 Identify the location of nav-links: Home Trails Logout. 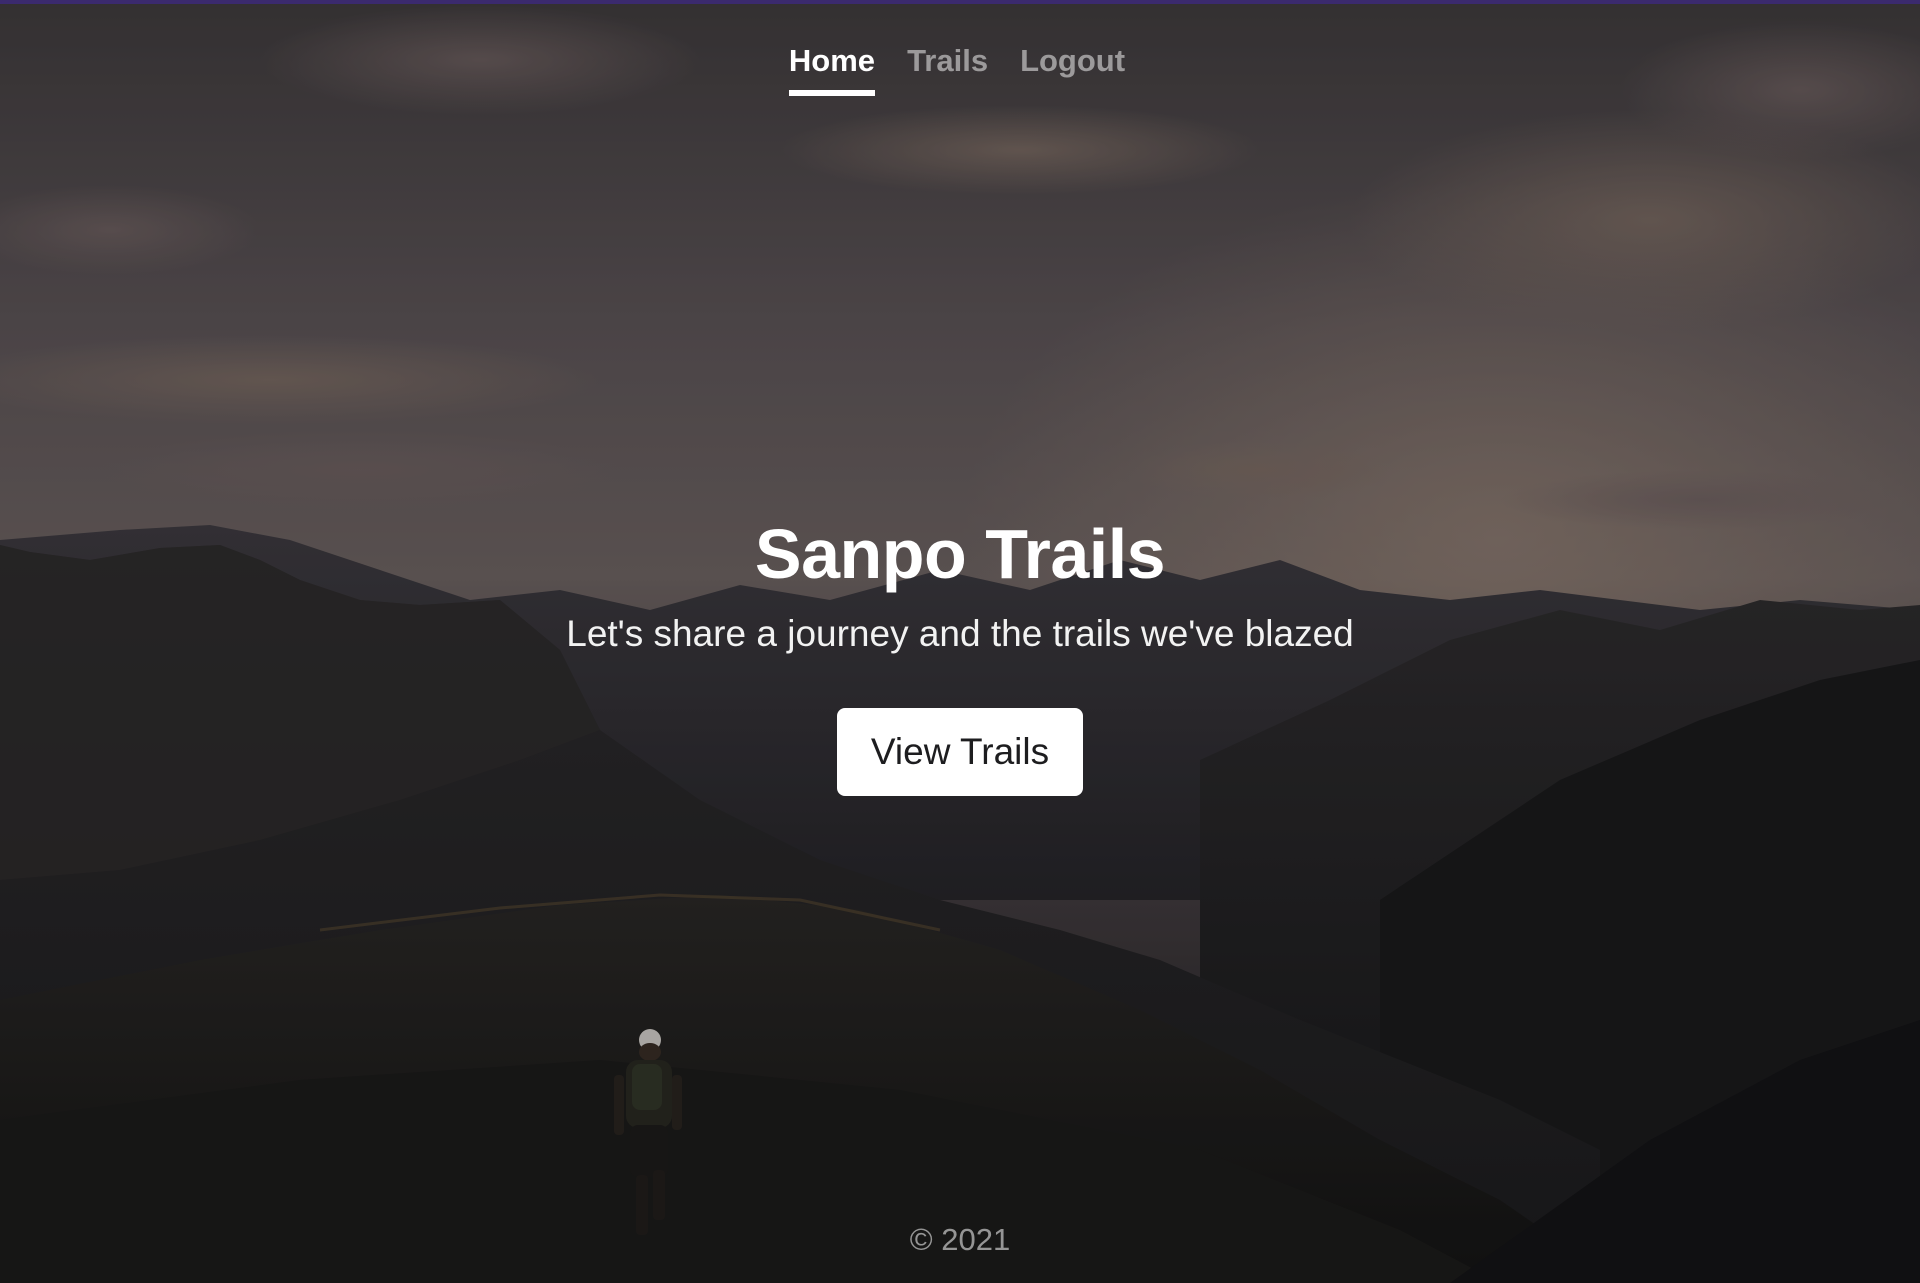
(956, 70).